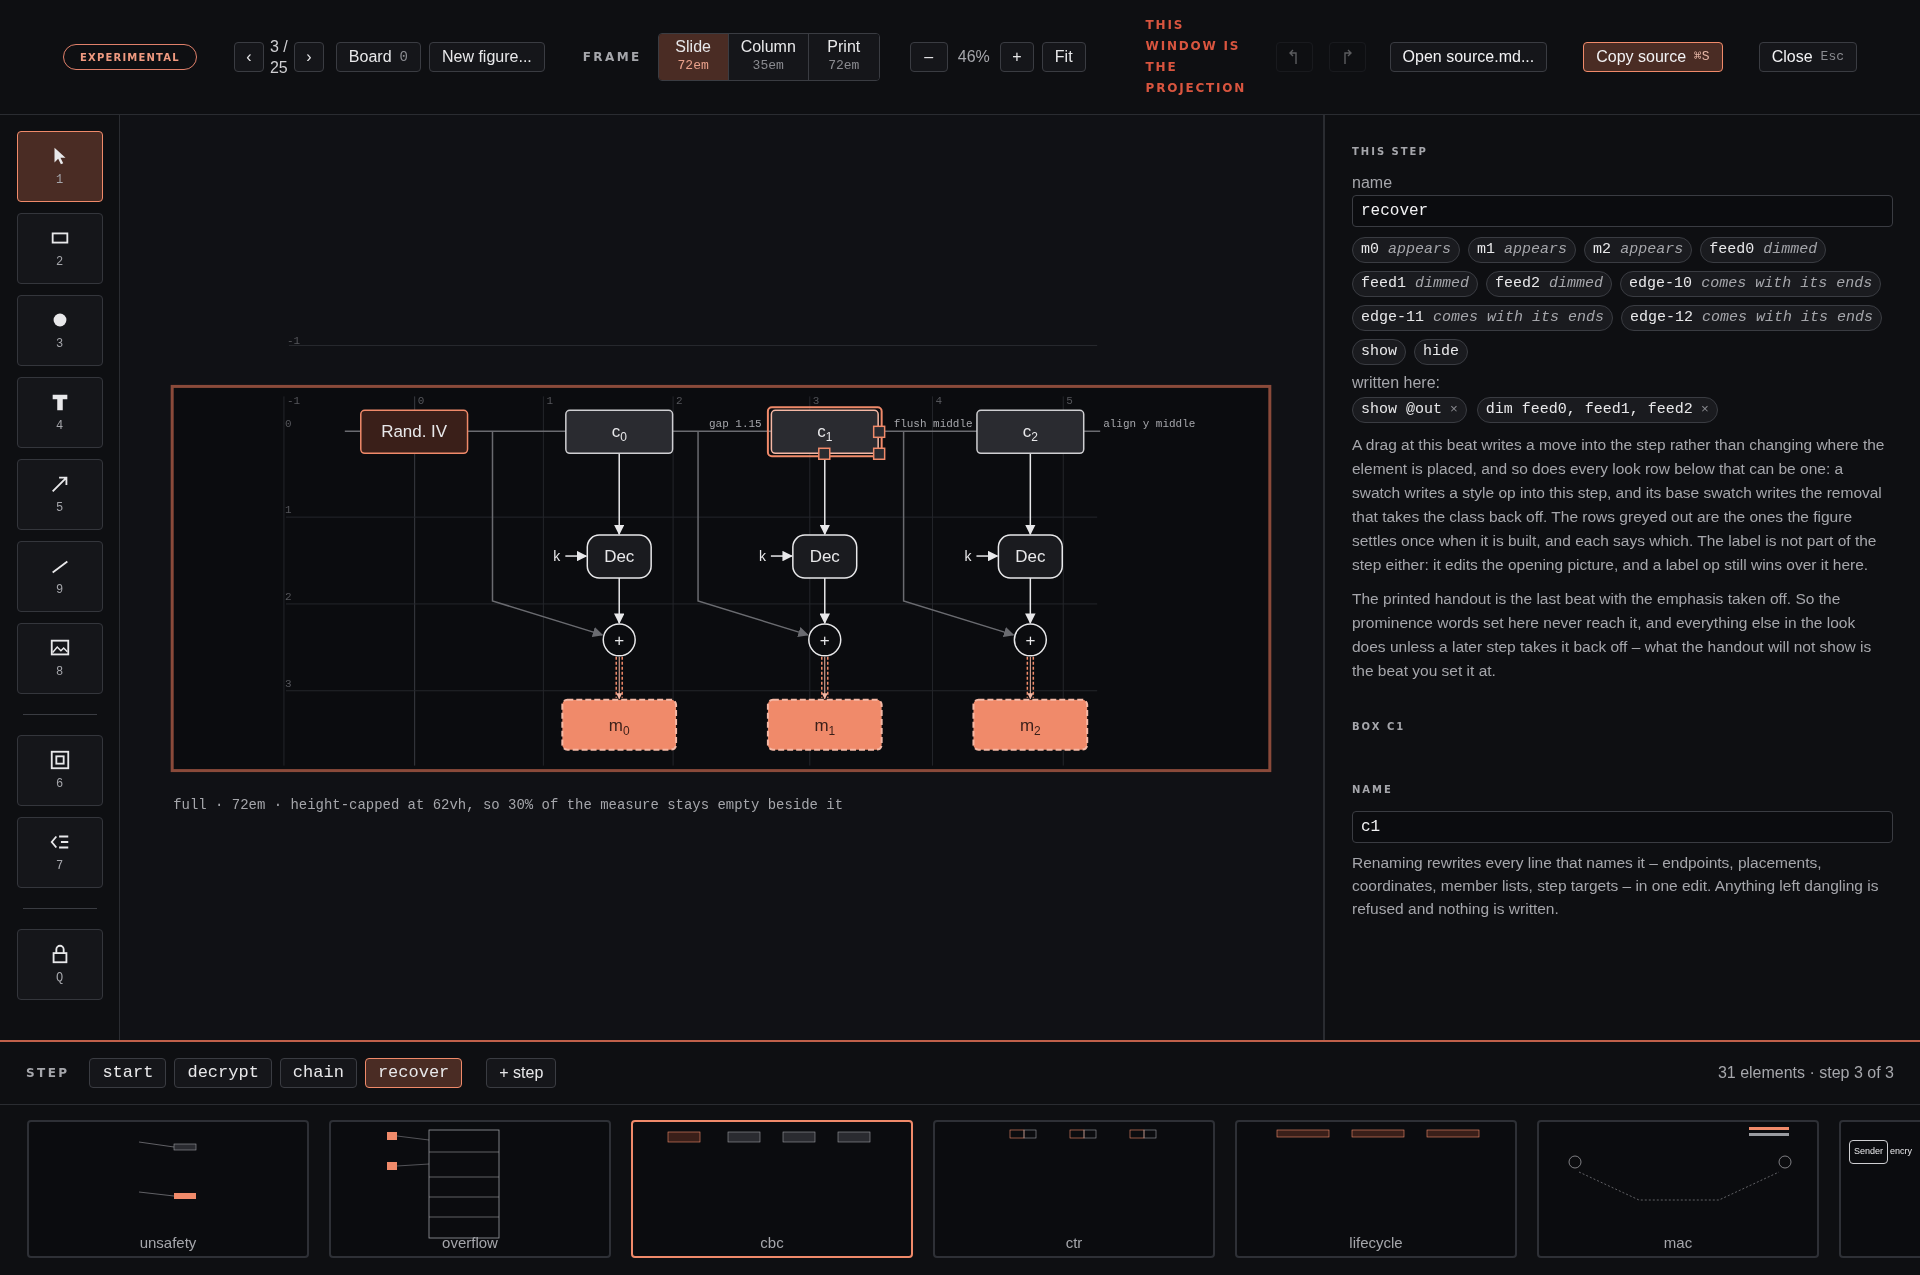 The width and height of the screenshot is (1920, 1275). Describe the element at coordinates (1879, 1189) in the screenshot. I see `figure-thumbnail: Sender encry` at that location.